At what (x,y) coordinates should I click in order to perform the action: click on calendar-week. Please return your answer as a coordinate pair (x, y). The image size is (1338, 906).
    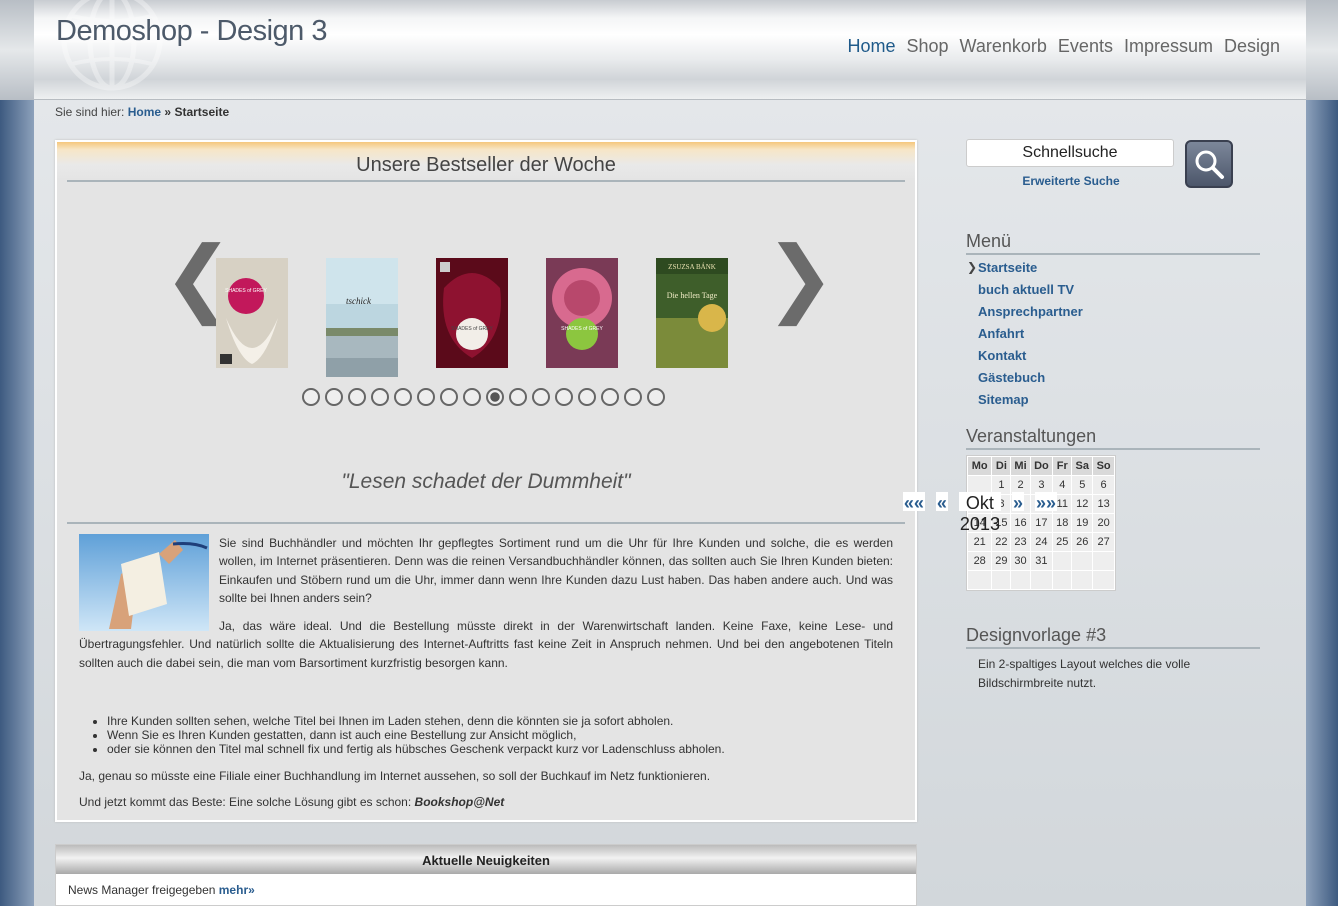
    Looking at the image, I should click on (1040, 580).